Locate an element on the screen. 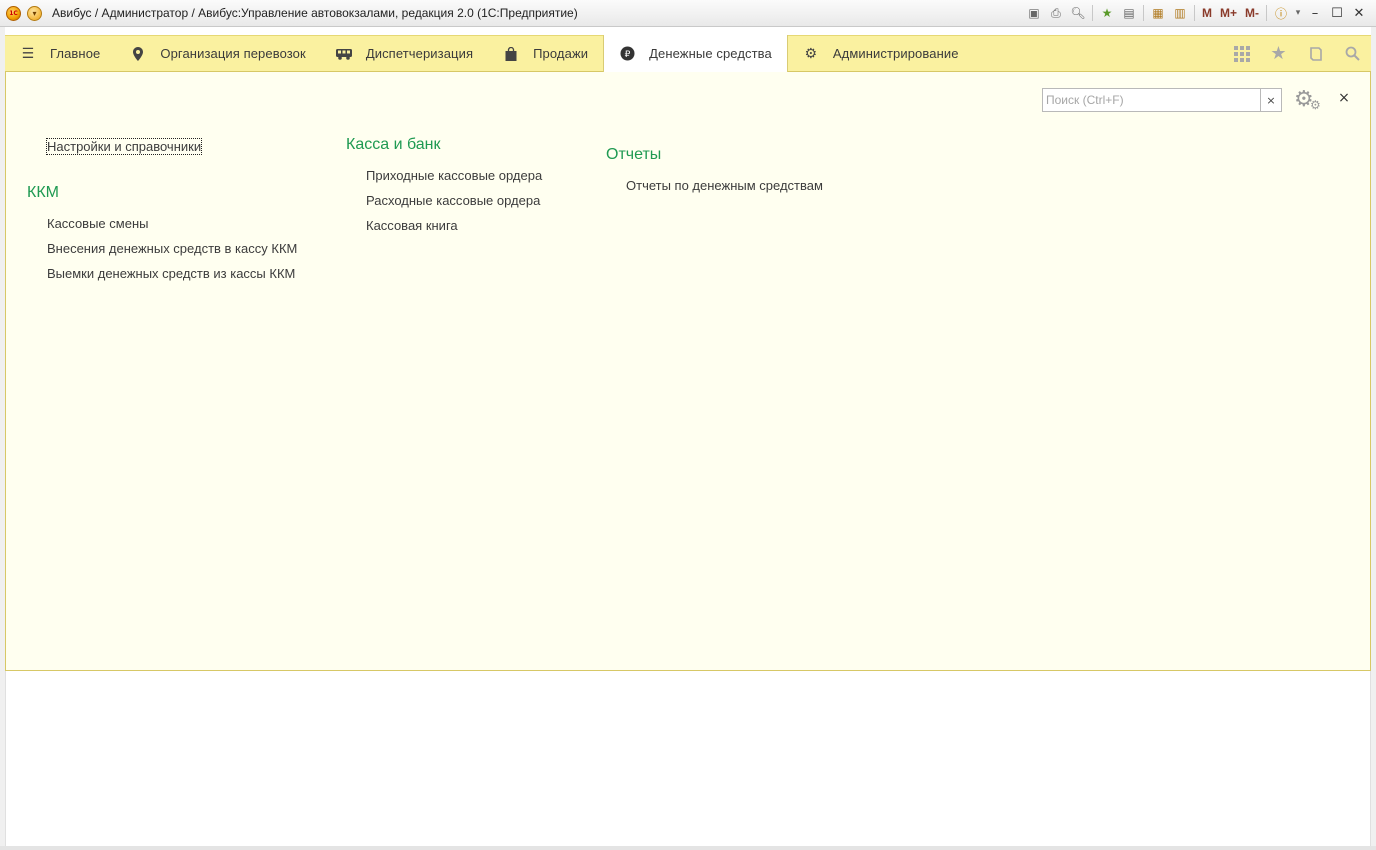 Image resolution: width=1376 pixels, height=850 pixels. maximize-button: ☐ is located at coordinates (1337, 13).